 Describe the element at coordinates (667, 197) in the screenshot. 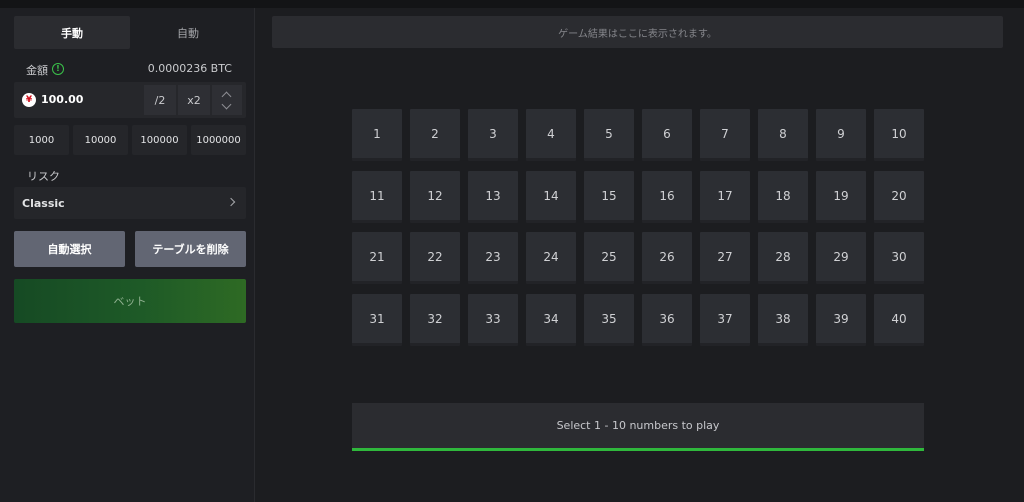

I see `number-tile: 16` at that location.